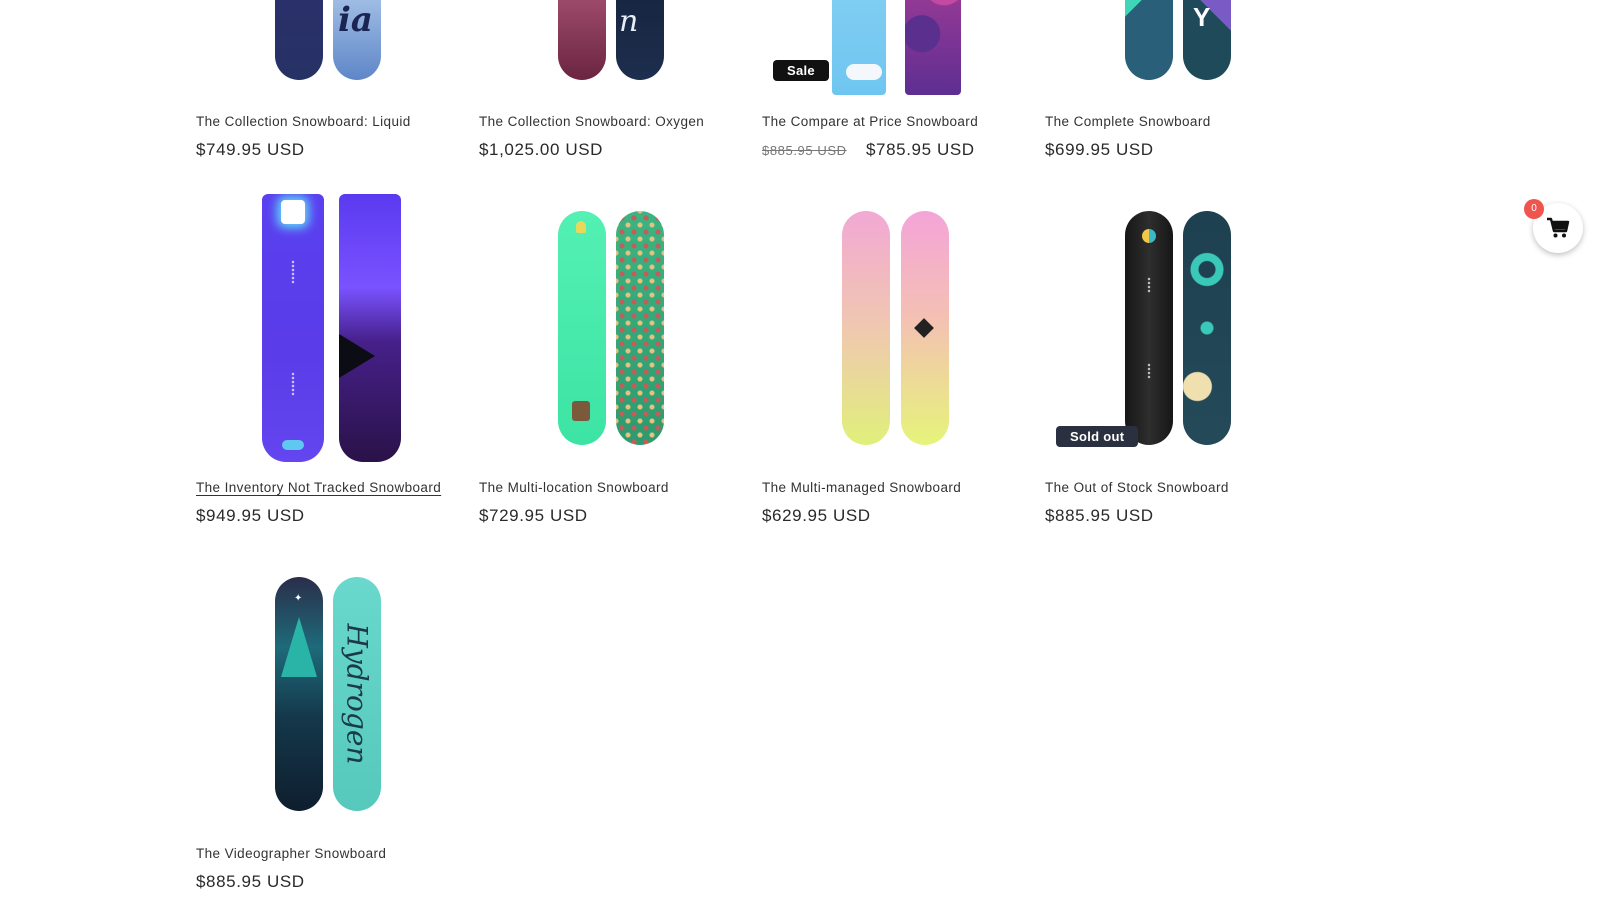  I want to click on product-title: The Compare at Price Snowboard, so click(870, 121).